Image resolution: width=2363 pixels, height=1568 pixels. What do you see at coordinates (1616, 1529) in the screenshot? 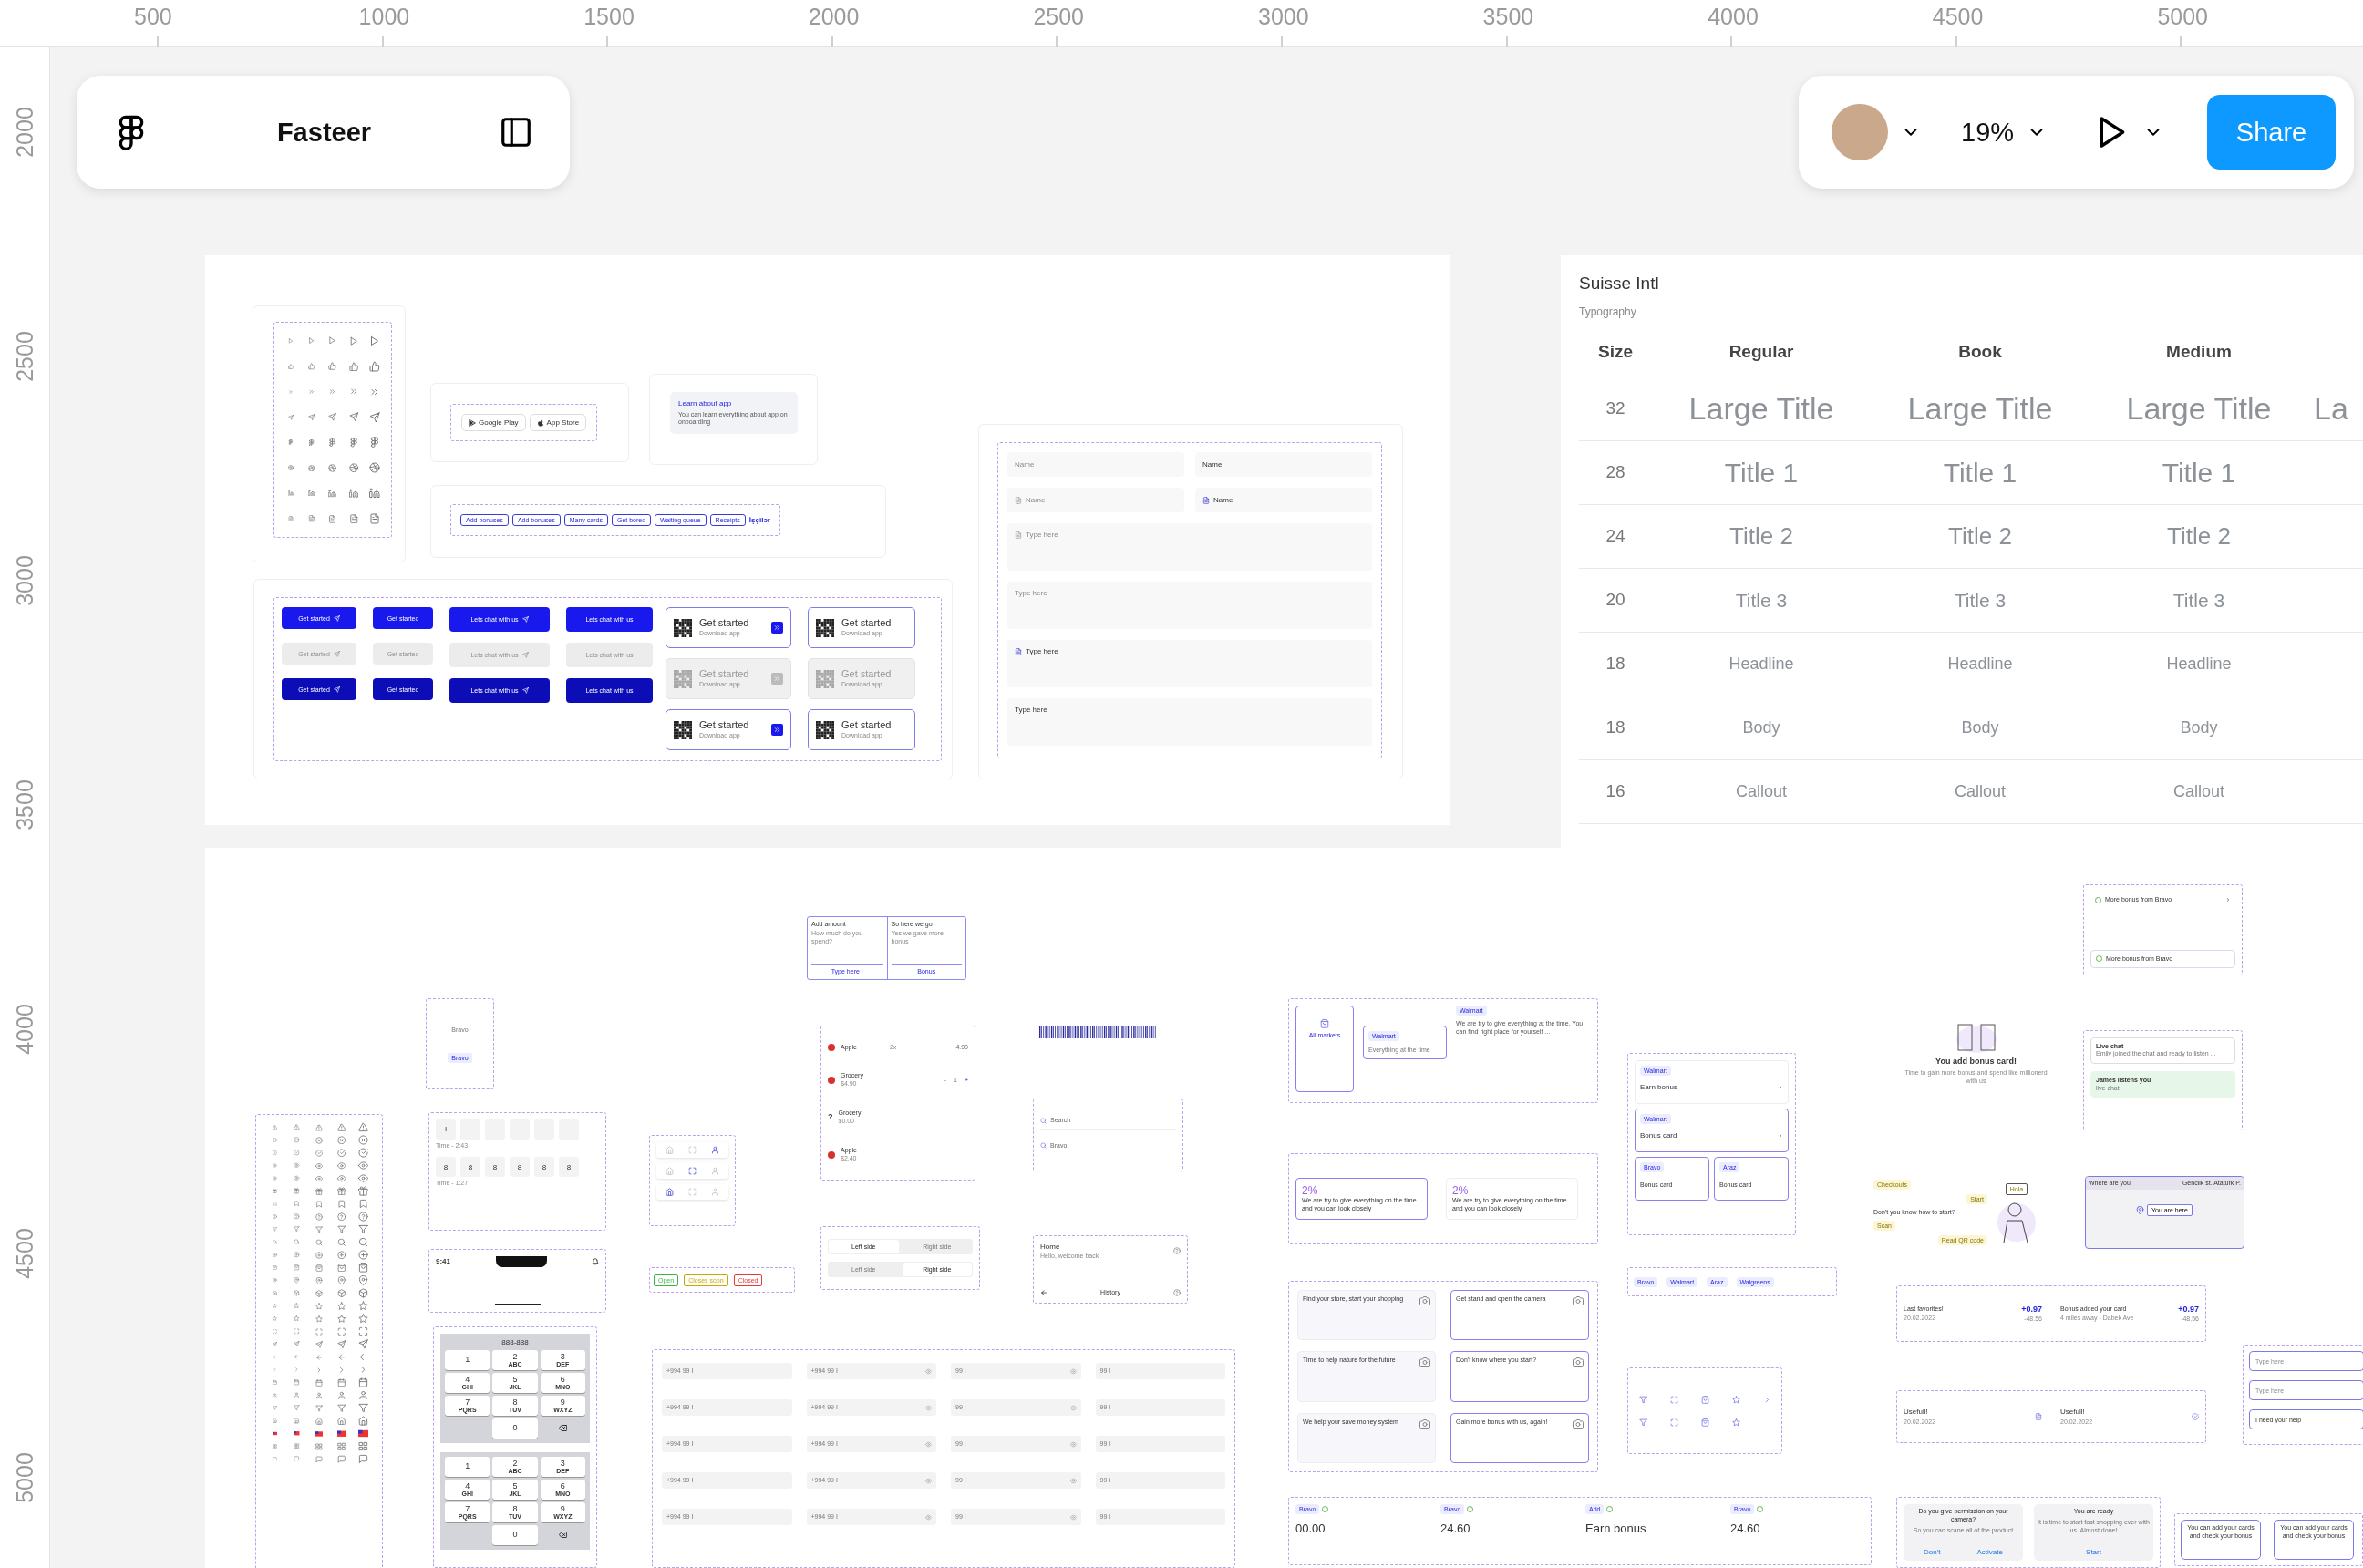
I see `balance-amount: Earn bonus` at bounding box center [1616, 1529].